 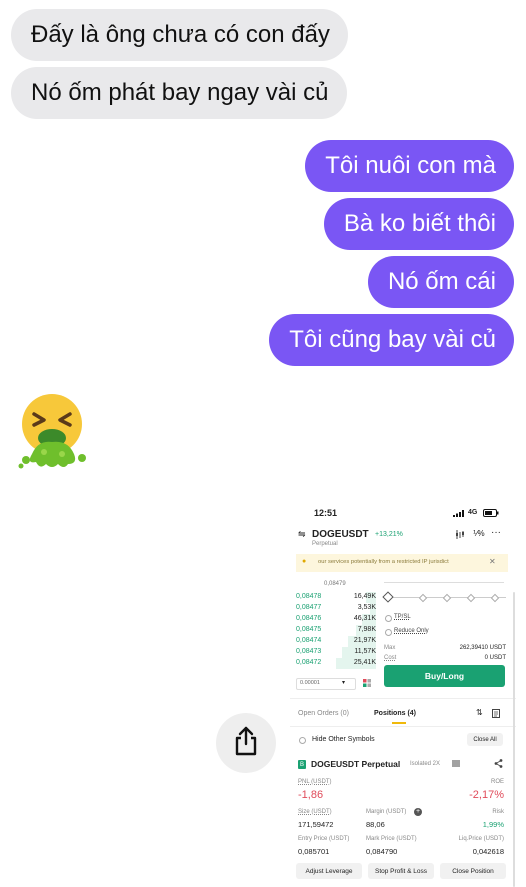 I want to click on pnl-label: PNL (USDT), so click(x=315, y=782).